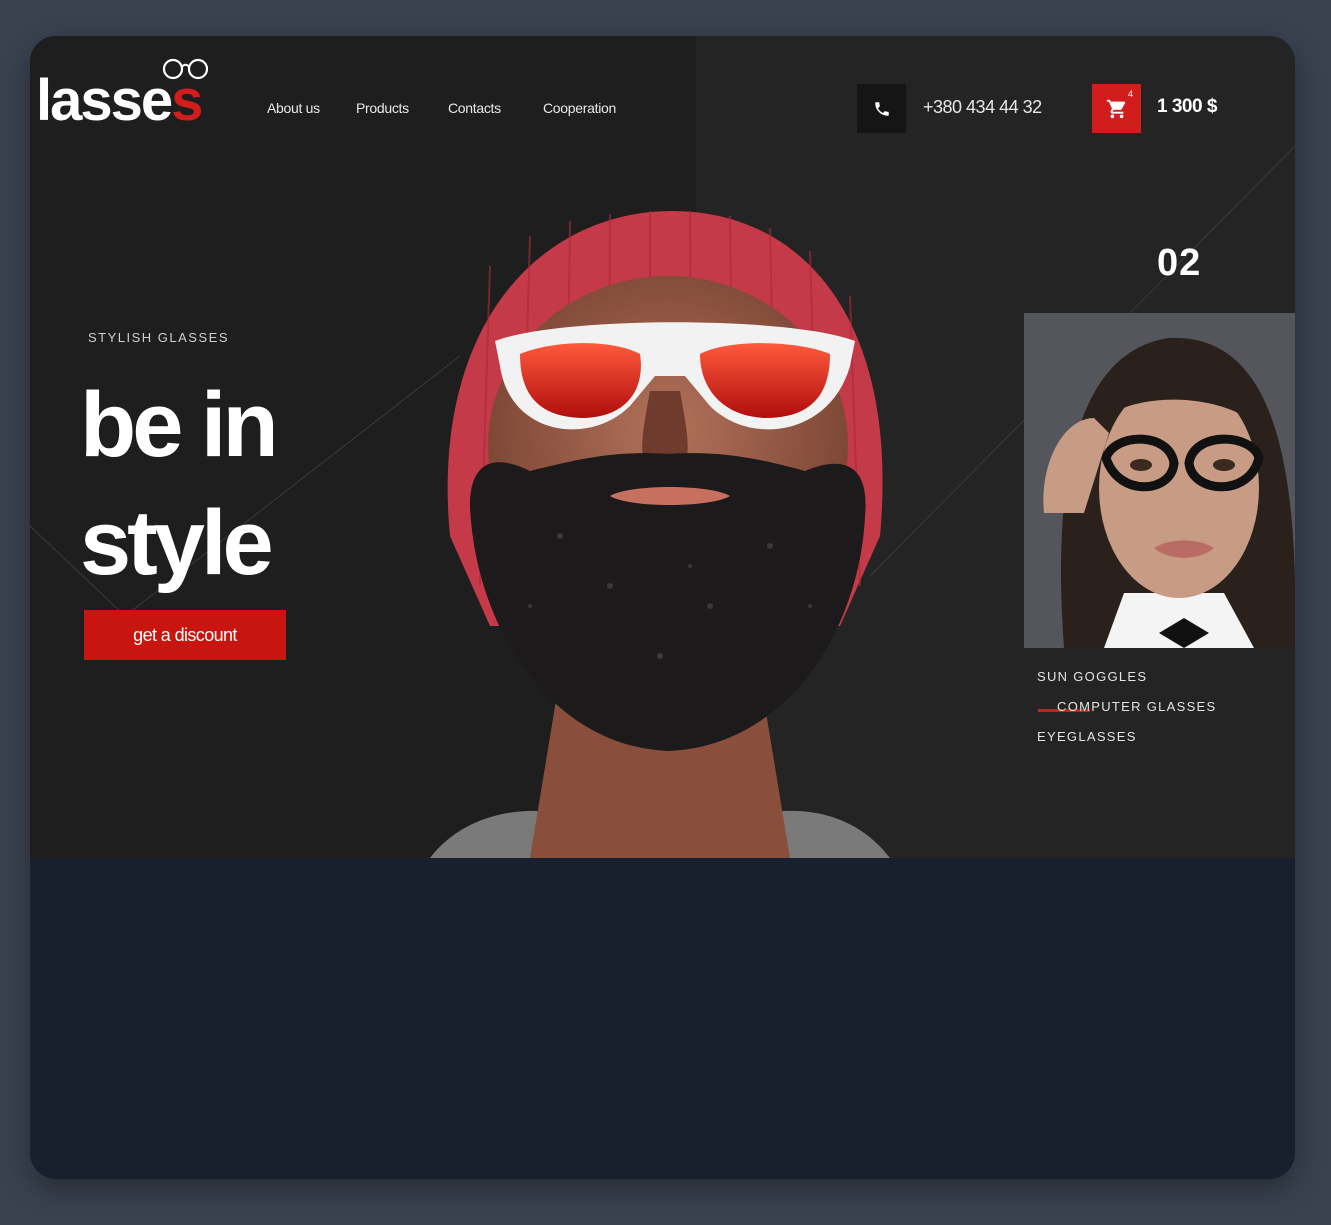  What do you see at coordinates (158, 337) in the screenshot?
I see `hero-eyebrow: STYLISH GLASSES` at bounding box center [158, 337].